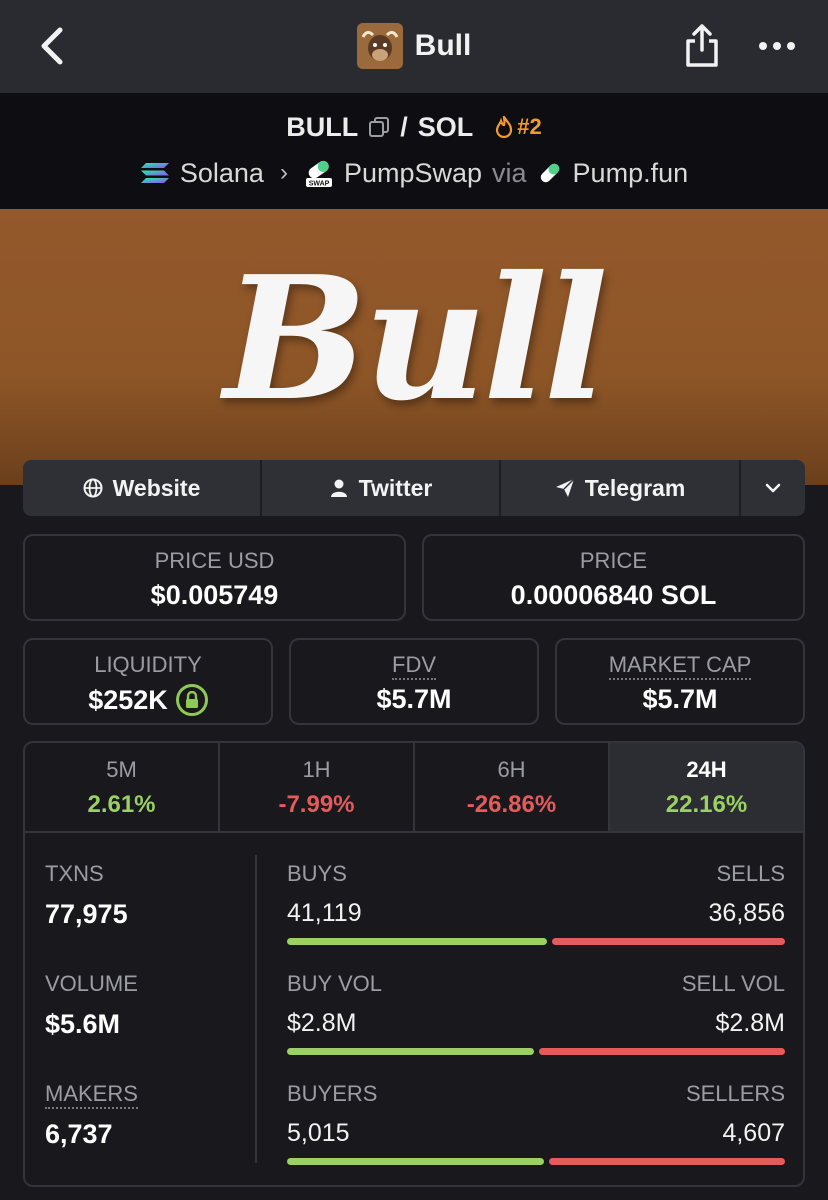 The height and width of the screenshot is (1200, 828). What do you see at coordinates (777, 46) in the screenshot?
I see `more-icon` at bounding box center [777, 46].